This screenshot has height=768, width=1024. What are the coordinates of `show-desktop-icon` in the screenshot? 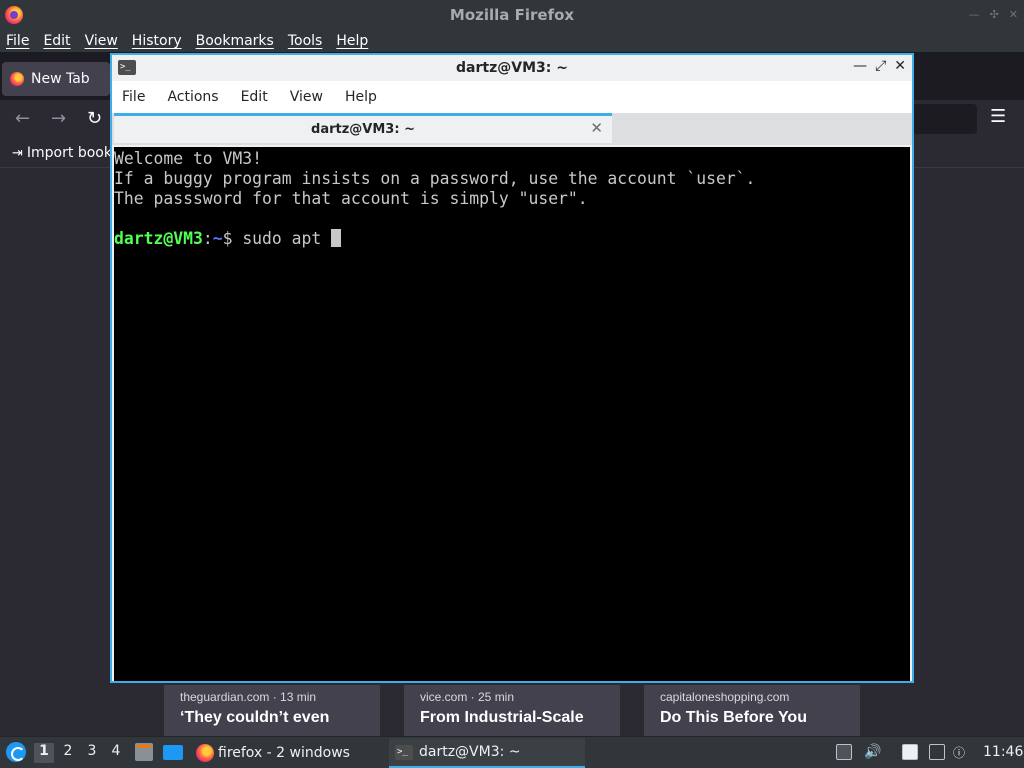 It's located at (173, 752).